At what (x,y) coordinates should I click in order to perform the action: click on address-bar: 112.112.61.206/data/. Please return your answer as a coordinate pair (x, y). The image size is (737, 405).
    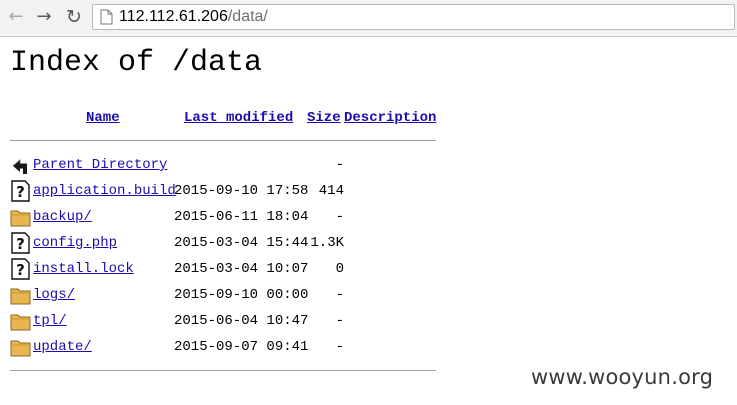
    Looking at the image, I should click on (413, 17).